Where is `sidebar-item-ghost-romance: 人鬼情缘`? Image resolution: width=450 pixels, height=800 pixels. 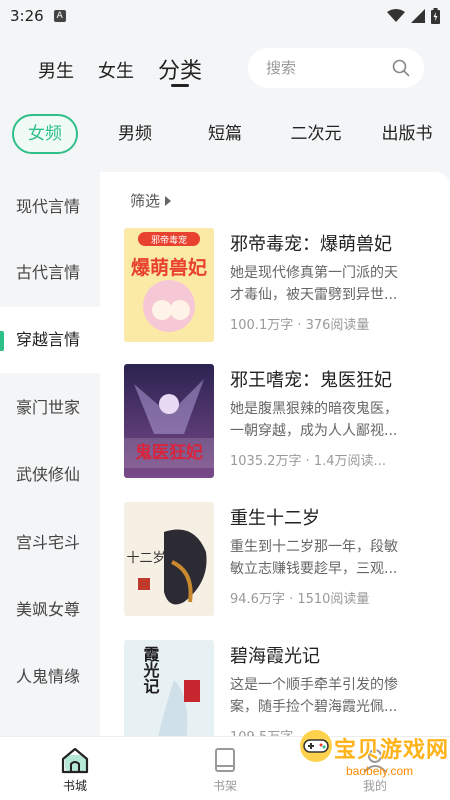 sidebar-item-ghost-romance: 人鬼情缘 is located at coordinates (50, 677).